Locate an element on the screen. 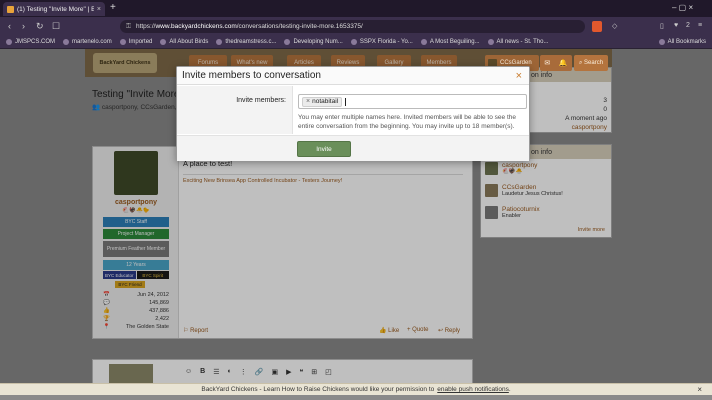  bookmark-item: JMSPCS.COM is located at coordinates (30, 42).